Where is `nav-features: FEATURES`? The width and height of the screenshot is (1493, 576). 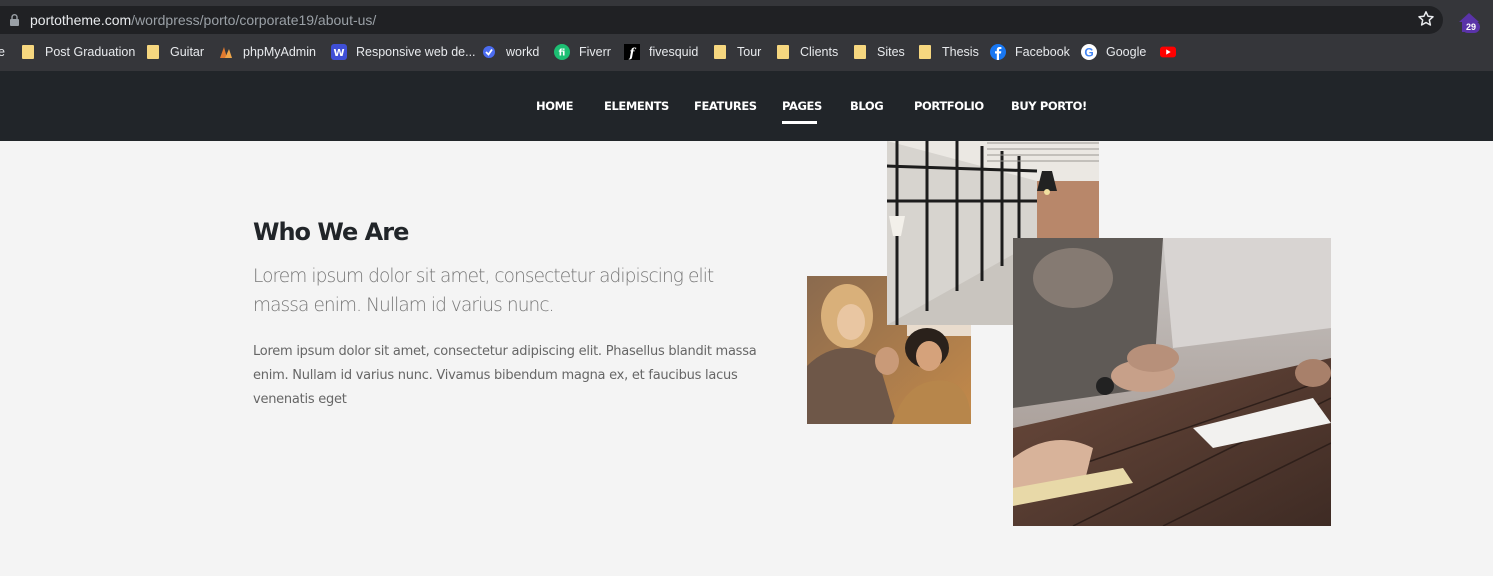 nav-features: FEATURES is located at coordinates (725, 106).